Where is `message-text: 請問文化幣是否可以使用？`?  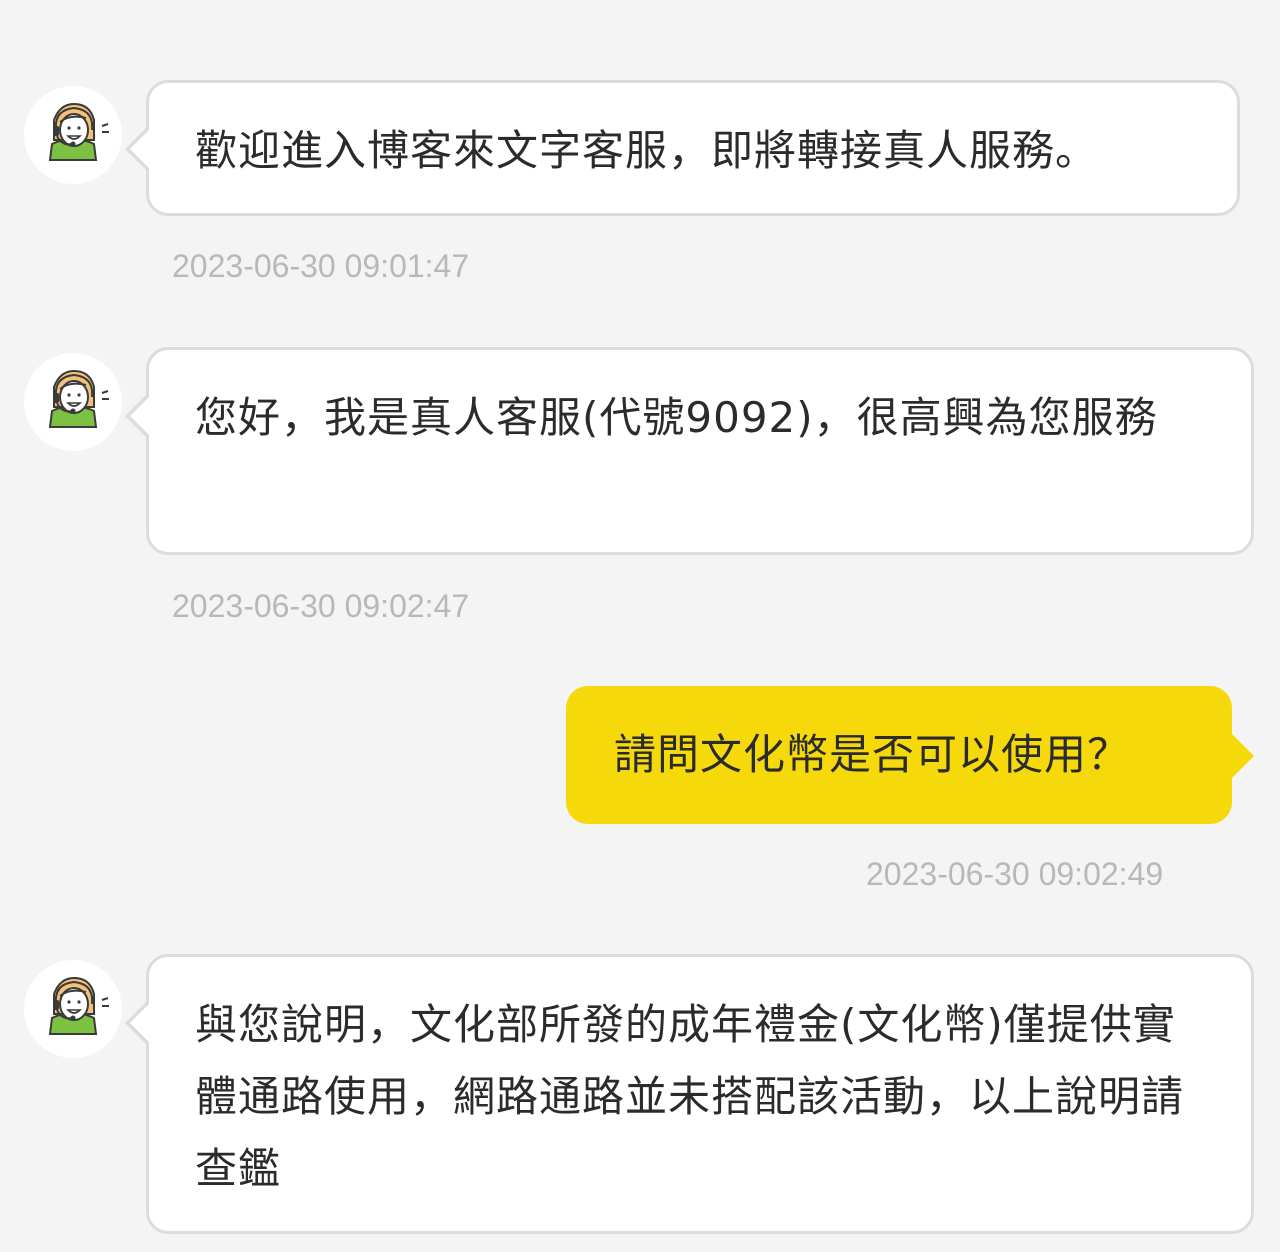
message-text: 請問文化幣是否可以使用？ is located at coordinates (872, 754).